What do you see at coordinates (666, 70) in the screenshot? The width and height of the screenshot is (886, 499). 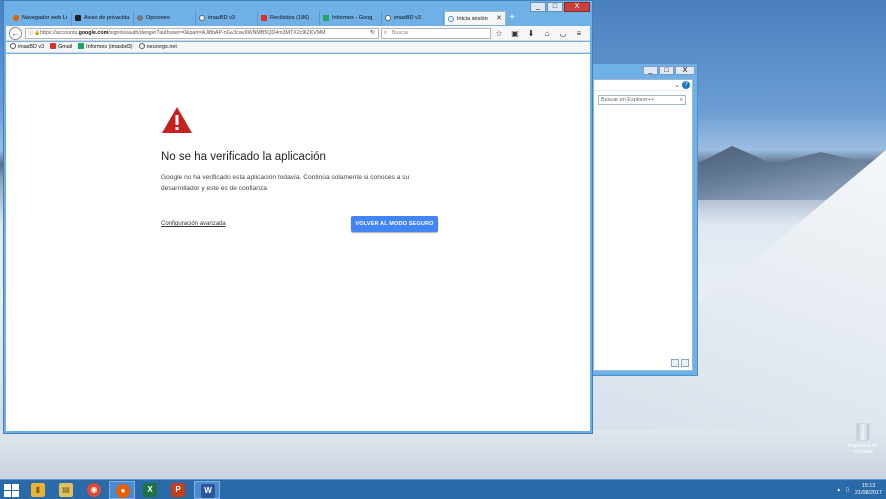 I see `explorer-maximize-button: □` at bounding box center [666, 70].